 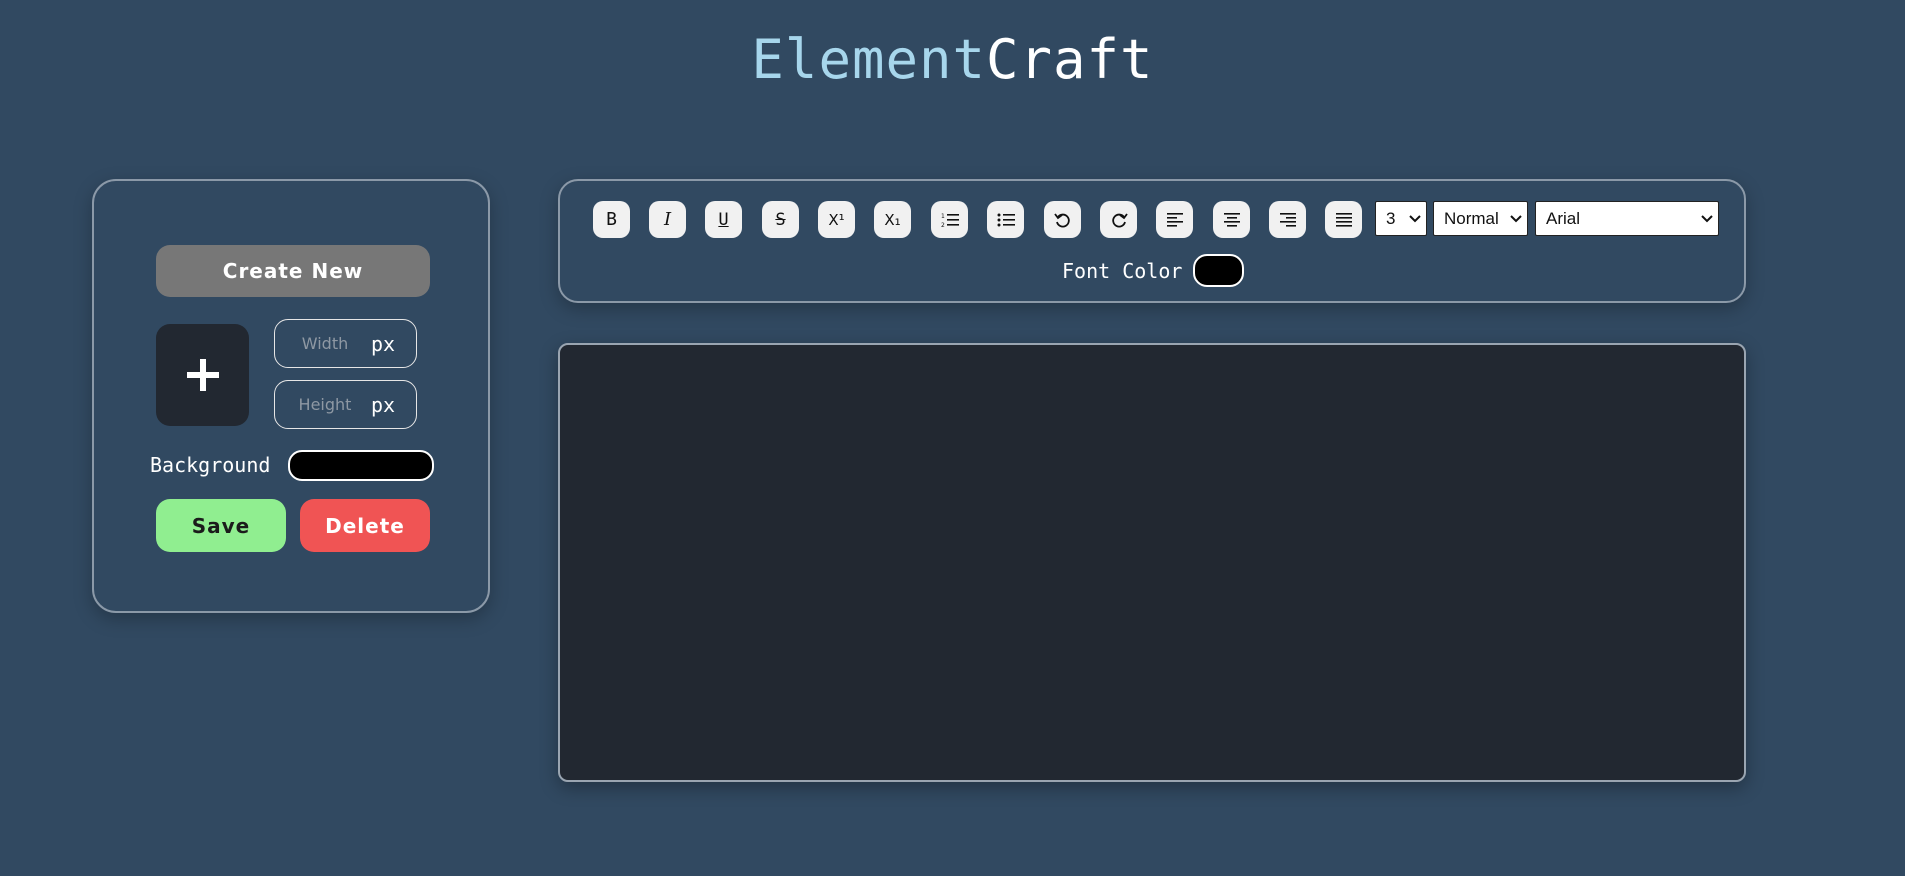 I want to click on align-center-button, so click(x=1231, y=219).